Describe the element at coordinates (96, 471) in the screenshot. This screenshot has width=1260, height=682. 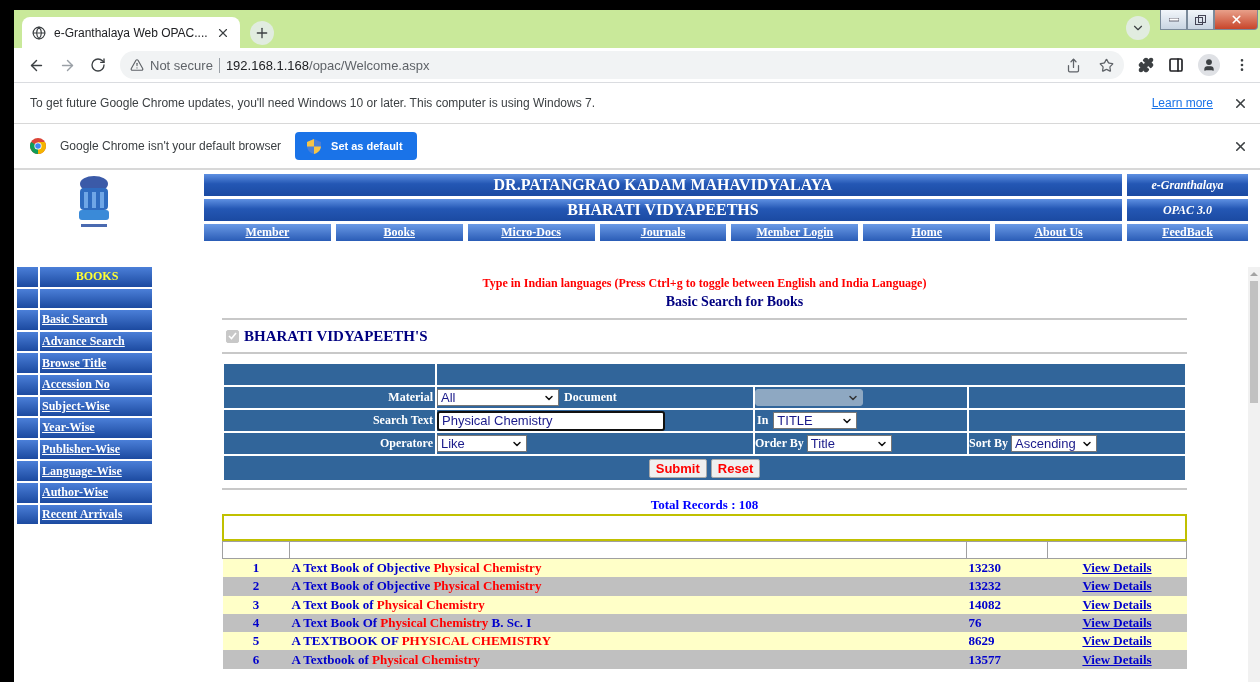
I see `sidebar-link: Language-Wise` at that location.